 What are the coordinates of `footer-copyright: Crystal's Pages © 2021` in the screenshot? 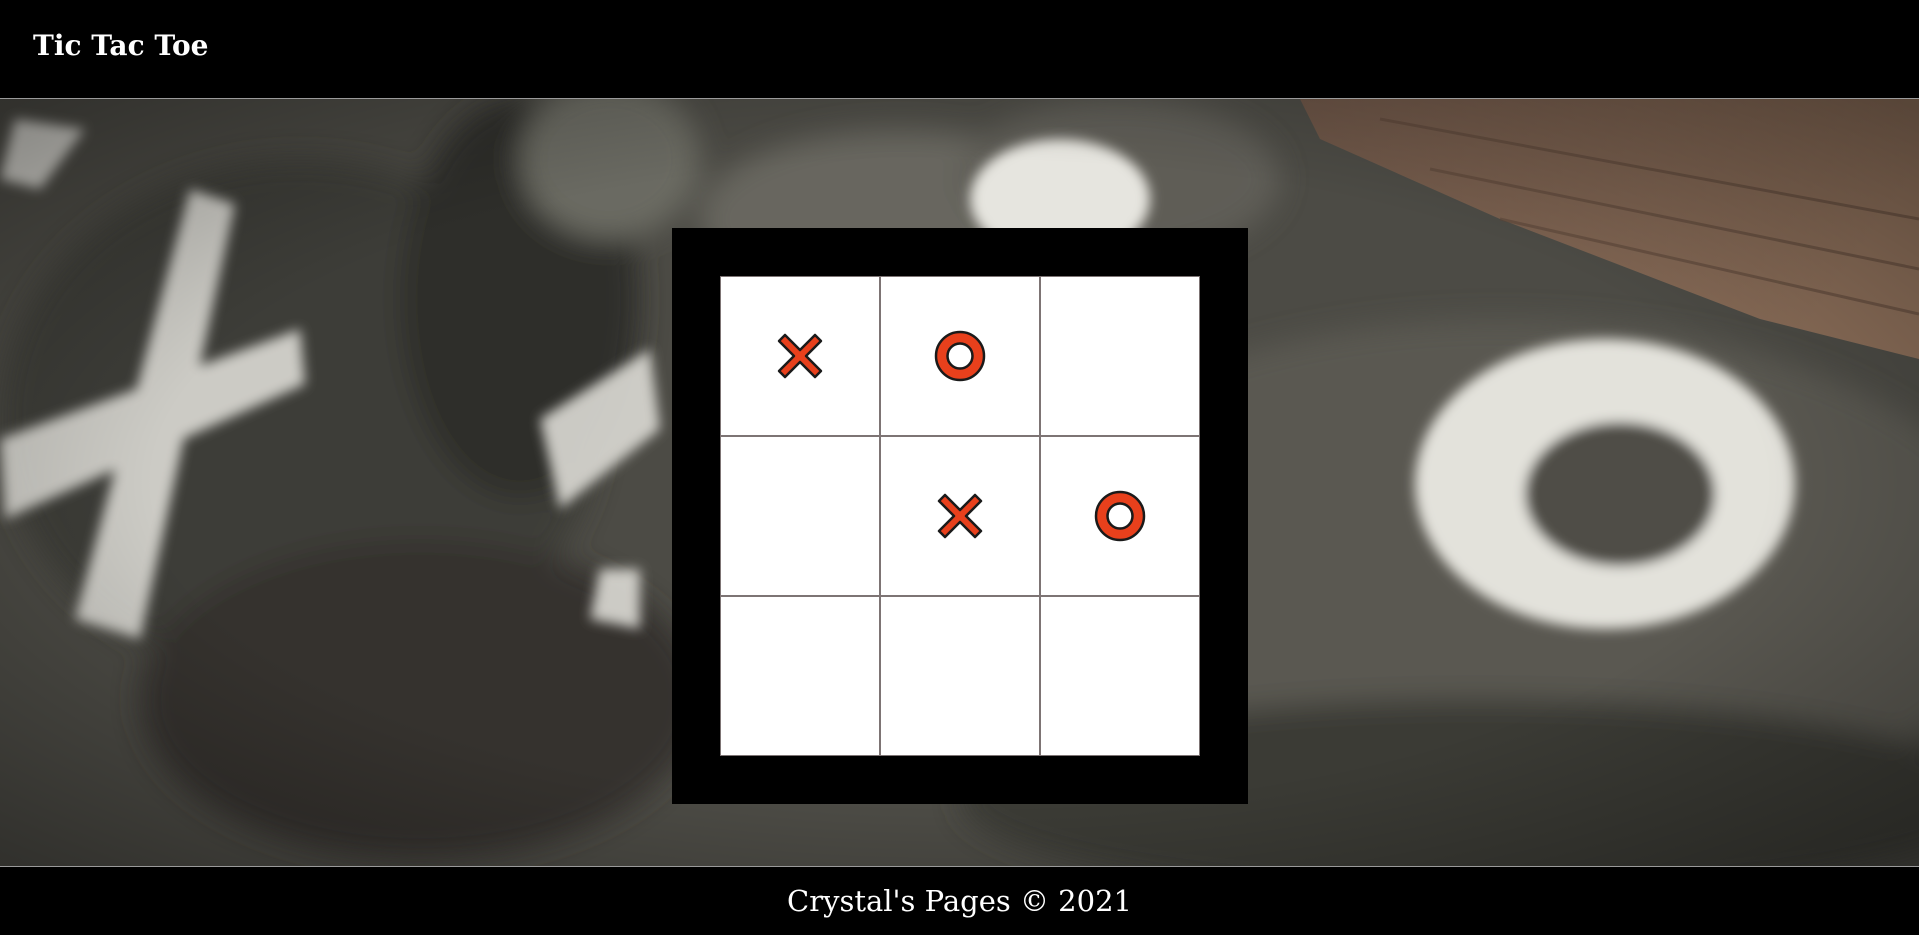 It's located at (959, 901).